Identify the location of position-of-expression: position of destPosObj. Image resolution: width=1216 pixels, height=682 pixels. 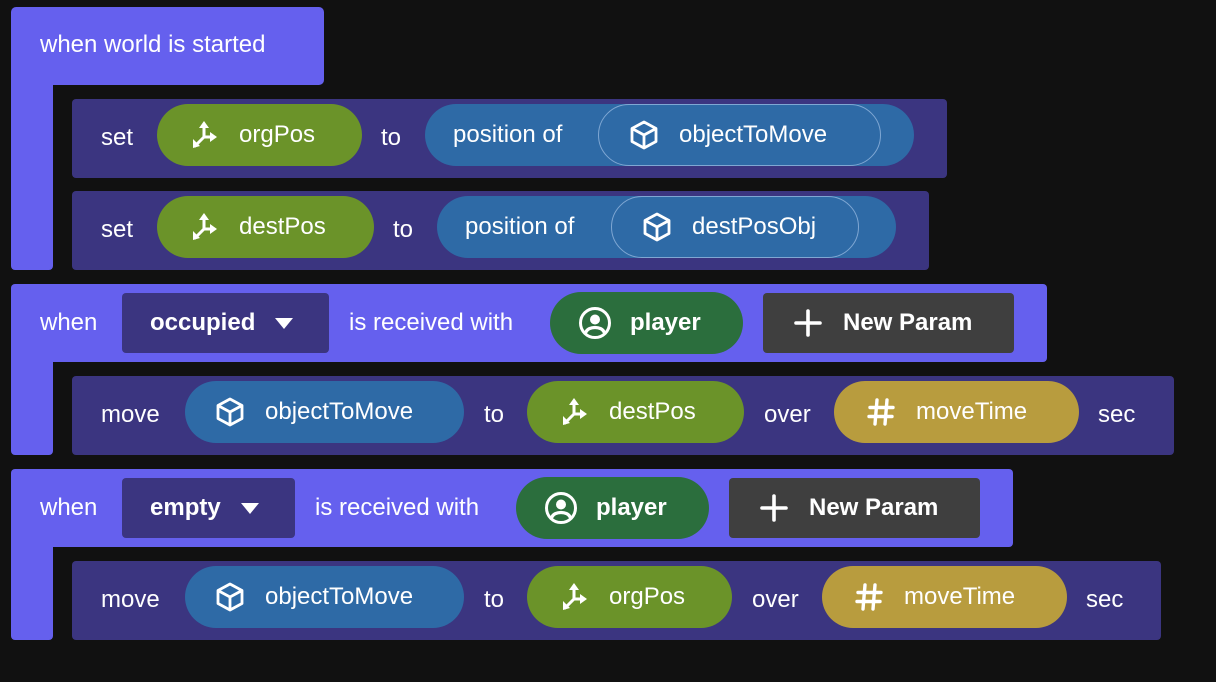
(666, 227).